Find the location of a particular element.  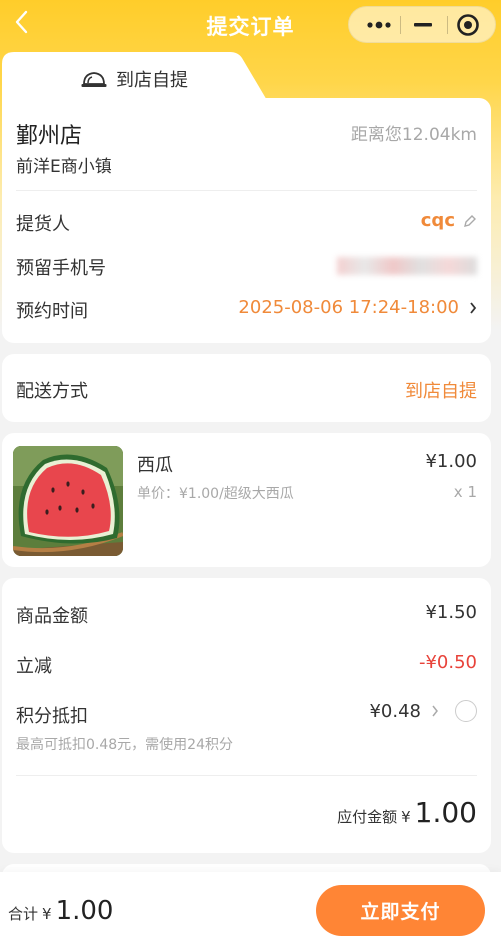

minus-icon is located at coordinates (423, 24).